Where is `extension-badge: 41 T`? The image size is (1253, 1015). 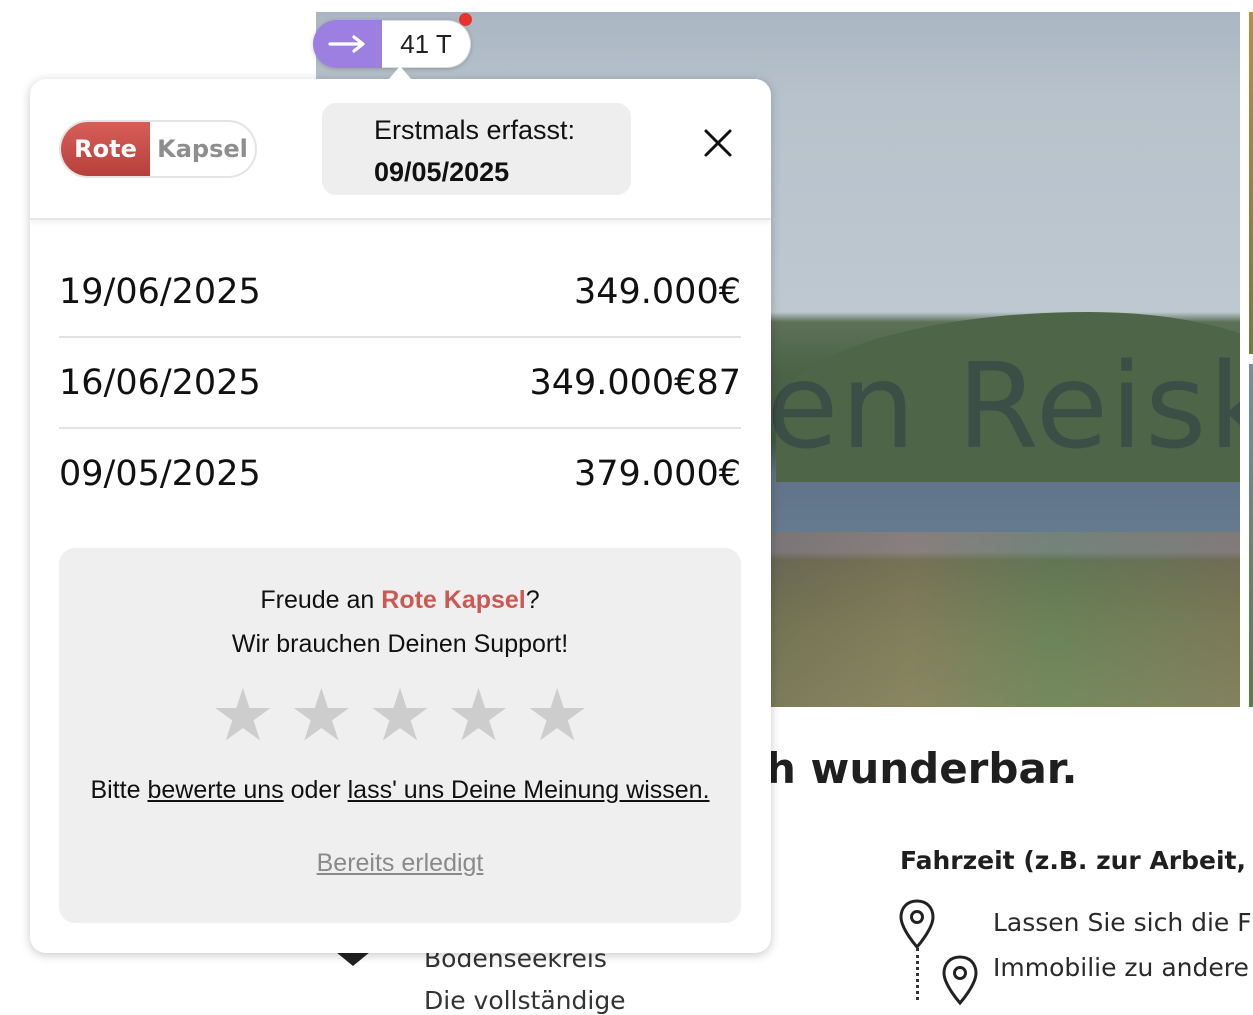
extension-badge: 41 T is located at coordinates (392, 40).